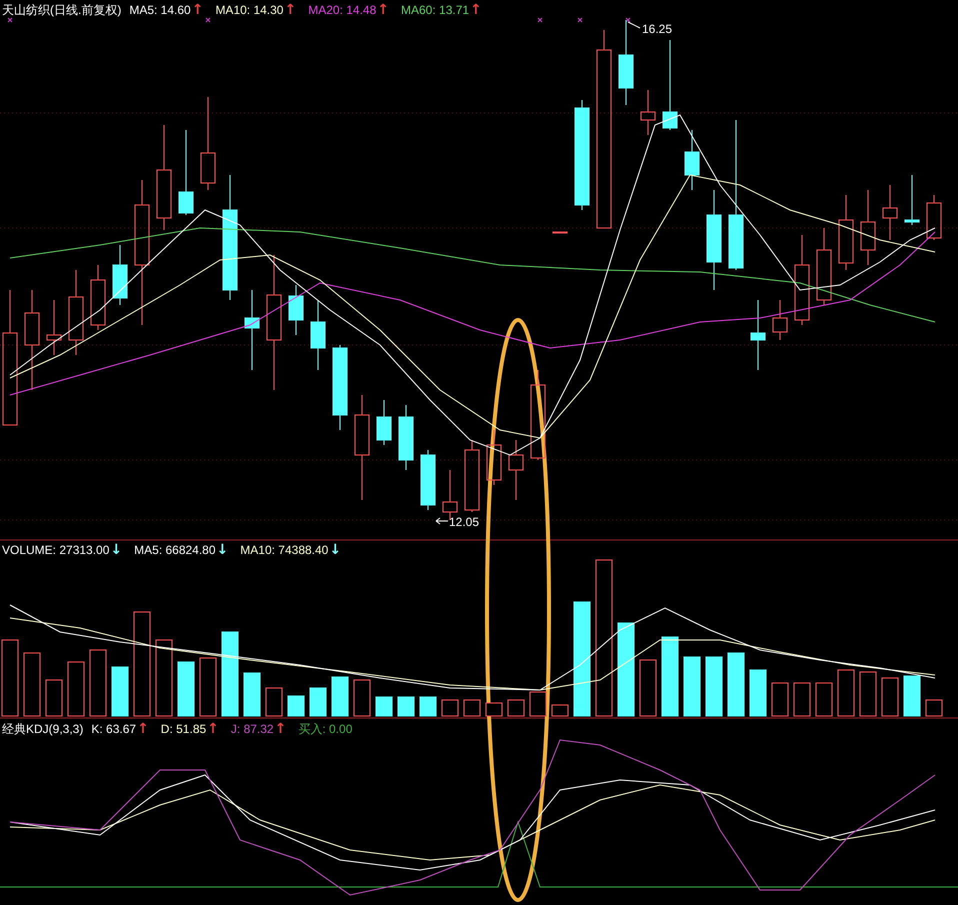  Describe the element at coordinates (160, 10) in the screenshot. I see `indicator-value: MA5: 14.60` at that location.